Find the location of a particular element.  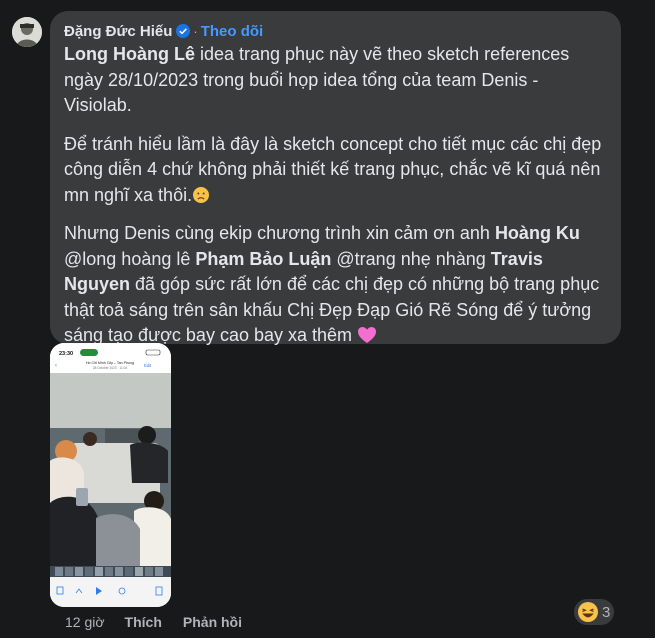

photo-phone is located at coordinates (82, 497).